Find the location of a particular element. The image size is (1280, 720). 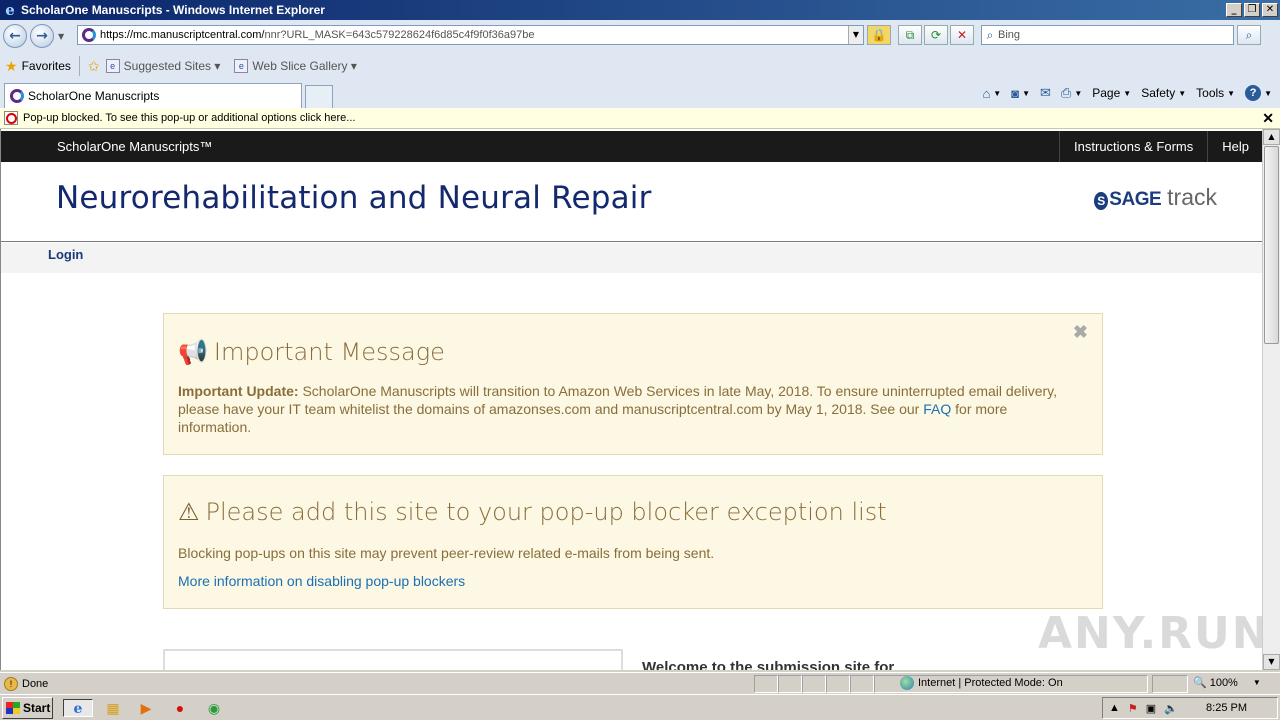

welcome-heading: Welcome to the submission site for is located at coordinates (768, 664).